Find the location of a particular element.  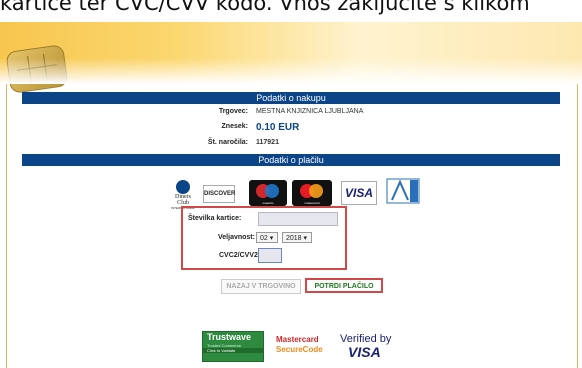

confirm-payment-button: POTRDI PLAČILO is located at coordinates (344, 285).